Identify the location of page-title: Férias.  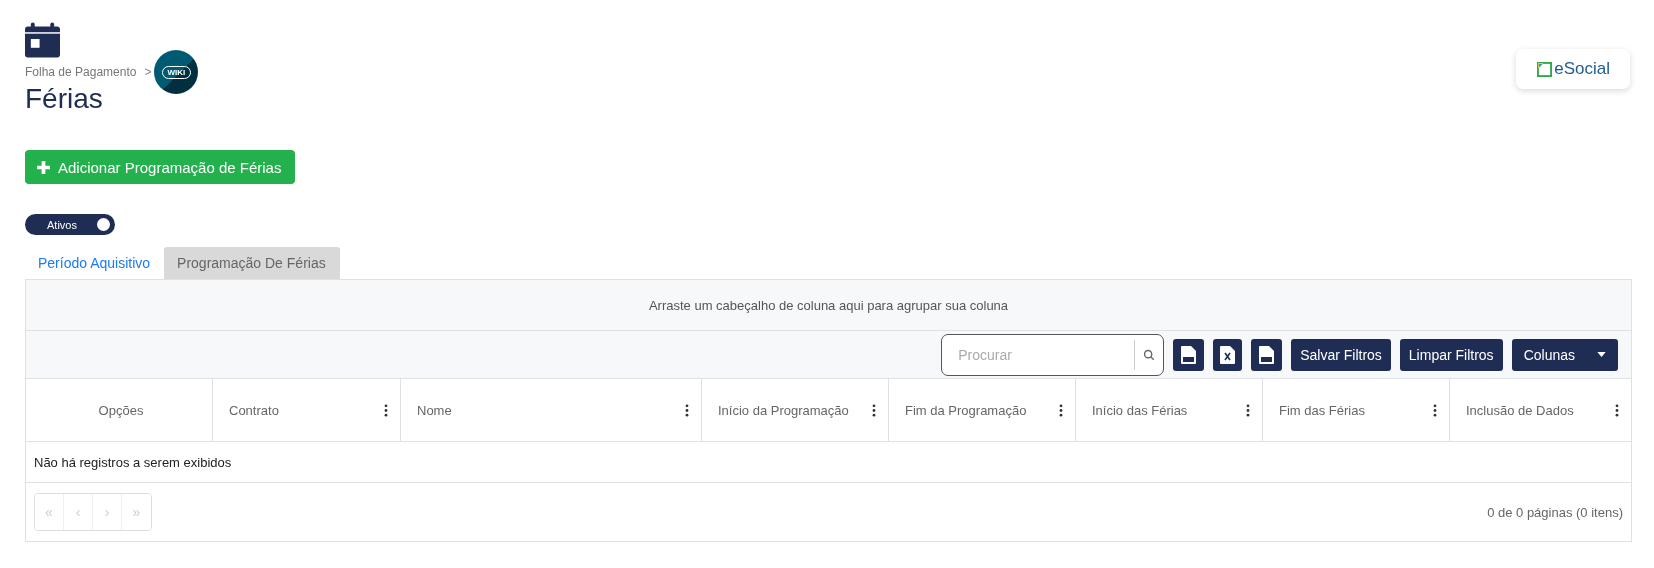
(64, 99).